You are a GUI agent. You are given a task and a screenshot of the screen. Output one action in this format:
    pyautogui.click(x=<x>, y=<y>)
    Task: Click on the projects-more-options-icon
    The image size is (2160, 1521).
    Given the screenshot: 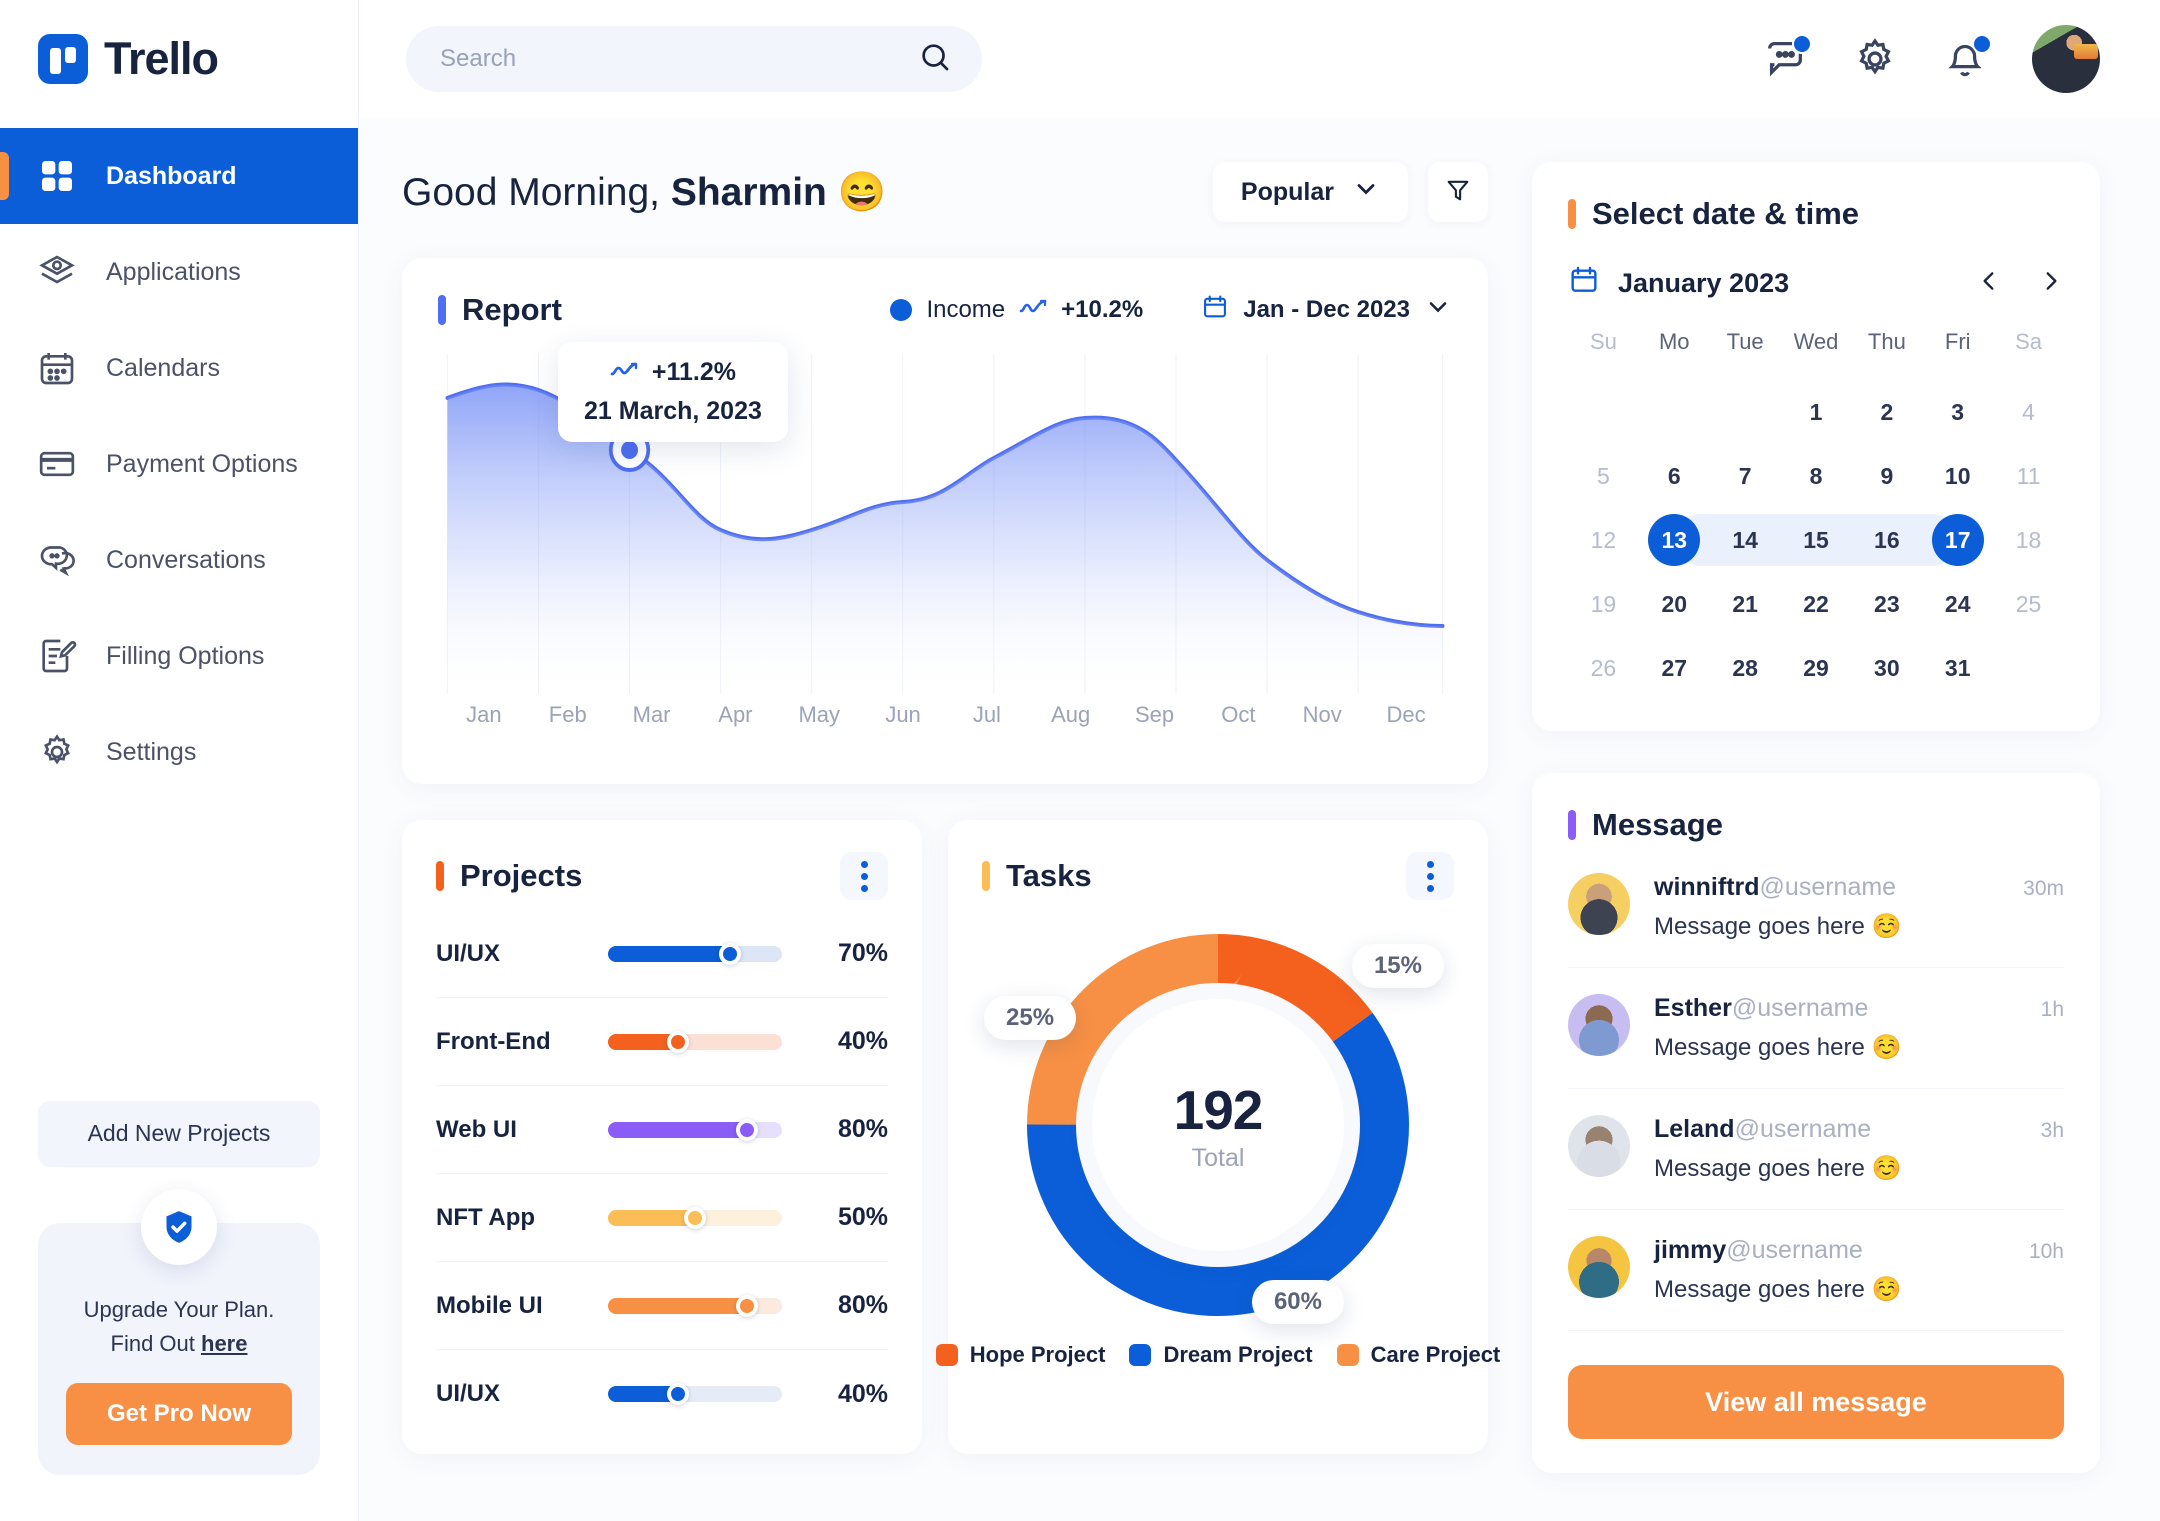 What is the action you would take?
    pyautogui.click(x=864, y=876)
    